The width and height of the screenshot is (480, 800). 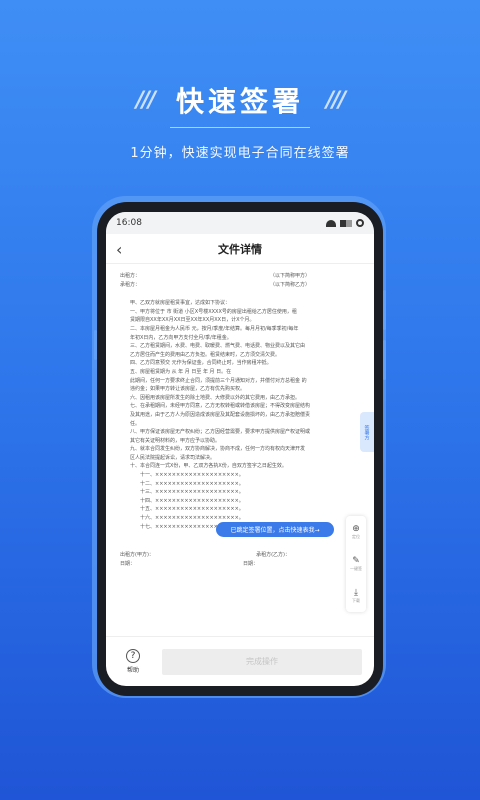 I want to click on contract-paragraph: 三、乙方租赁期间，水费、电费、取暖费、燃气费、电话费、物业费以及其它由, so click(x=218, y=346).